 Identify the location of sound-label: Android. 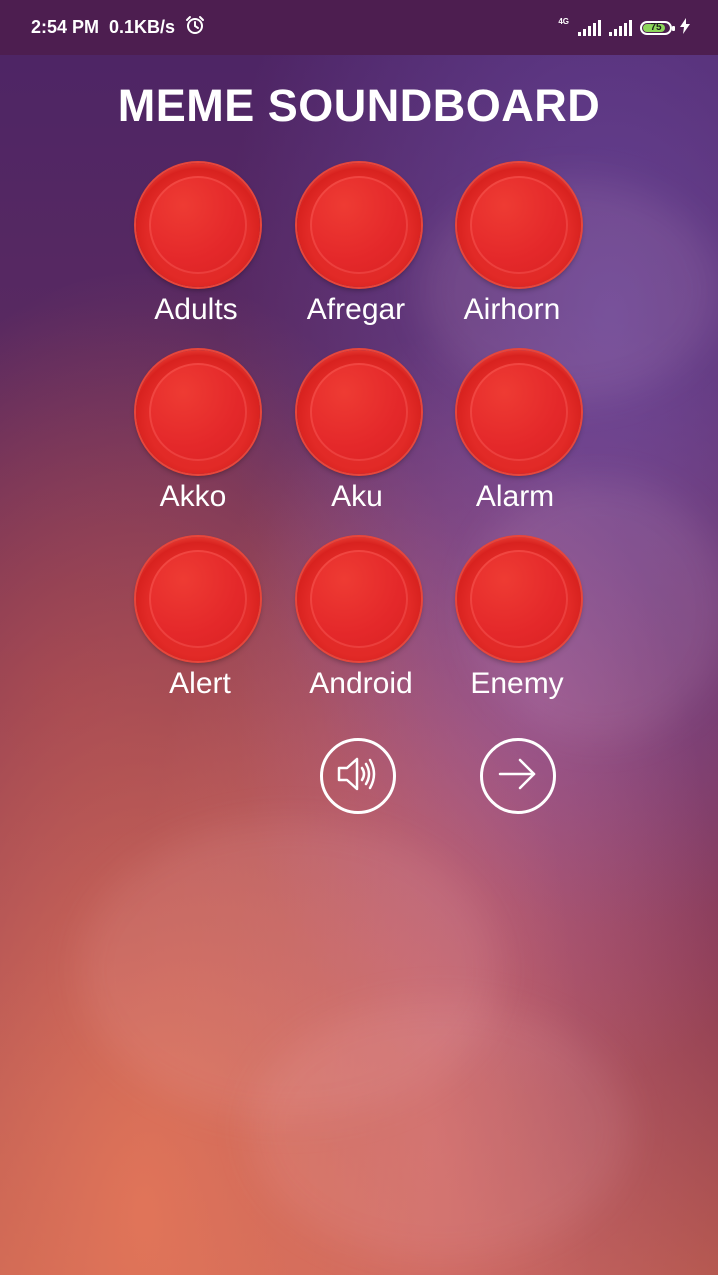
(361, 683).